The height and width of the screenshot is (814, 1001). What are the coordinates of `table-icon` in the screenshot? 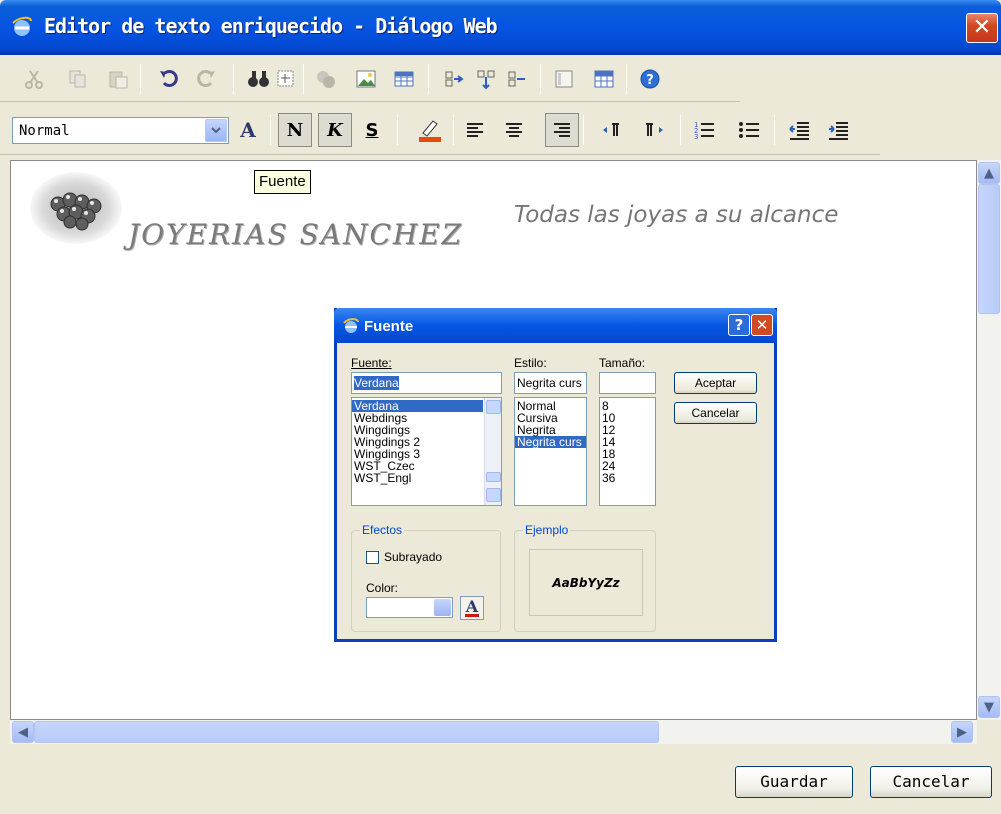 It's located at (404, 79).